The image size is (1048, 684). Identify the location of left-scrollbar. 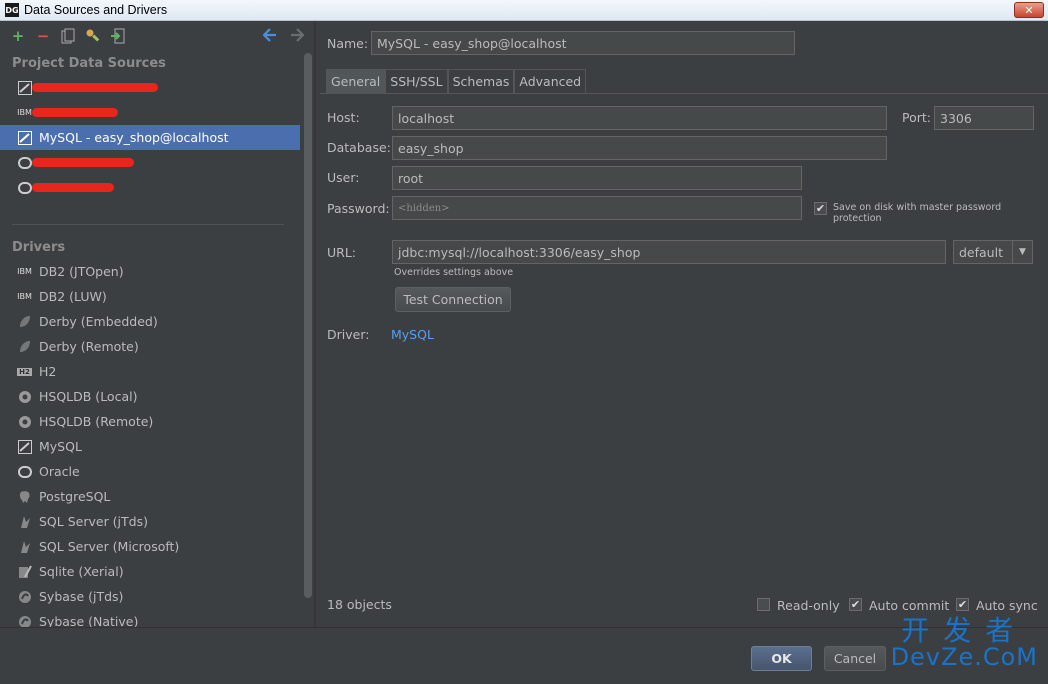
(308, 339).